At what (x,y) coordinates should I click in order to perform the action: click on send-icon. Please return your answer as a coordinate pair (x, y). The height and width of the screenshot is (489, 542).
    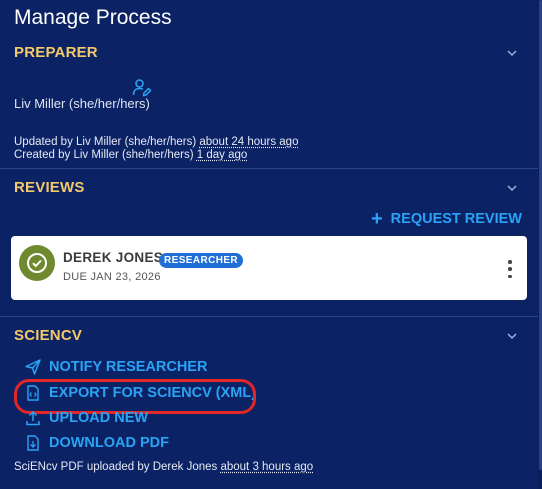
    Looking at the image, I should click on (33, 367).